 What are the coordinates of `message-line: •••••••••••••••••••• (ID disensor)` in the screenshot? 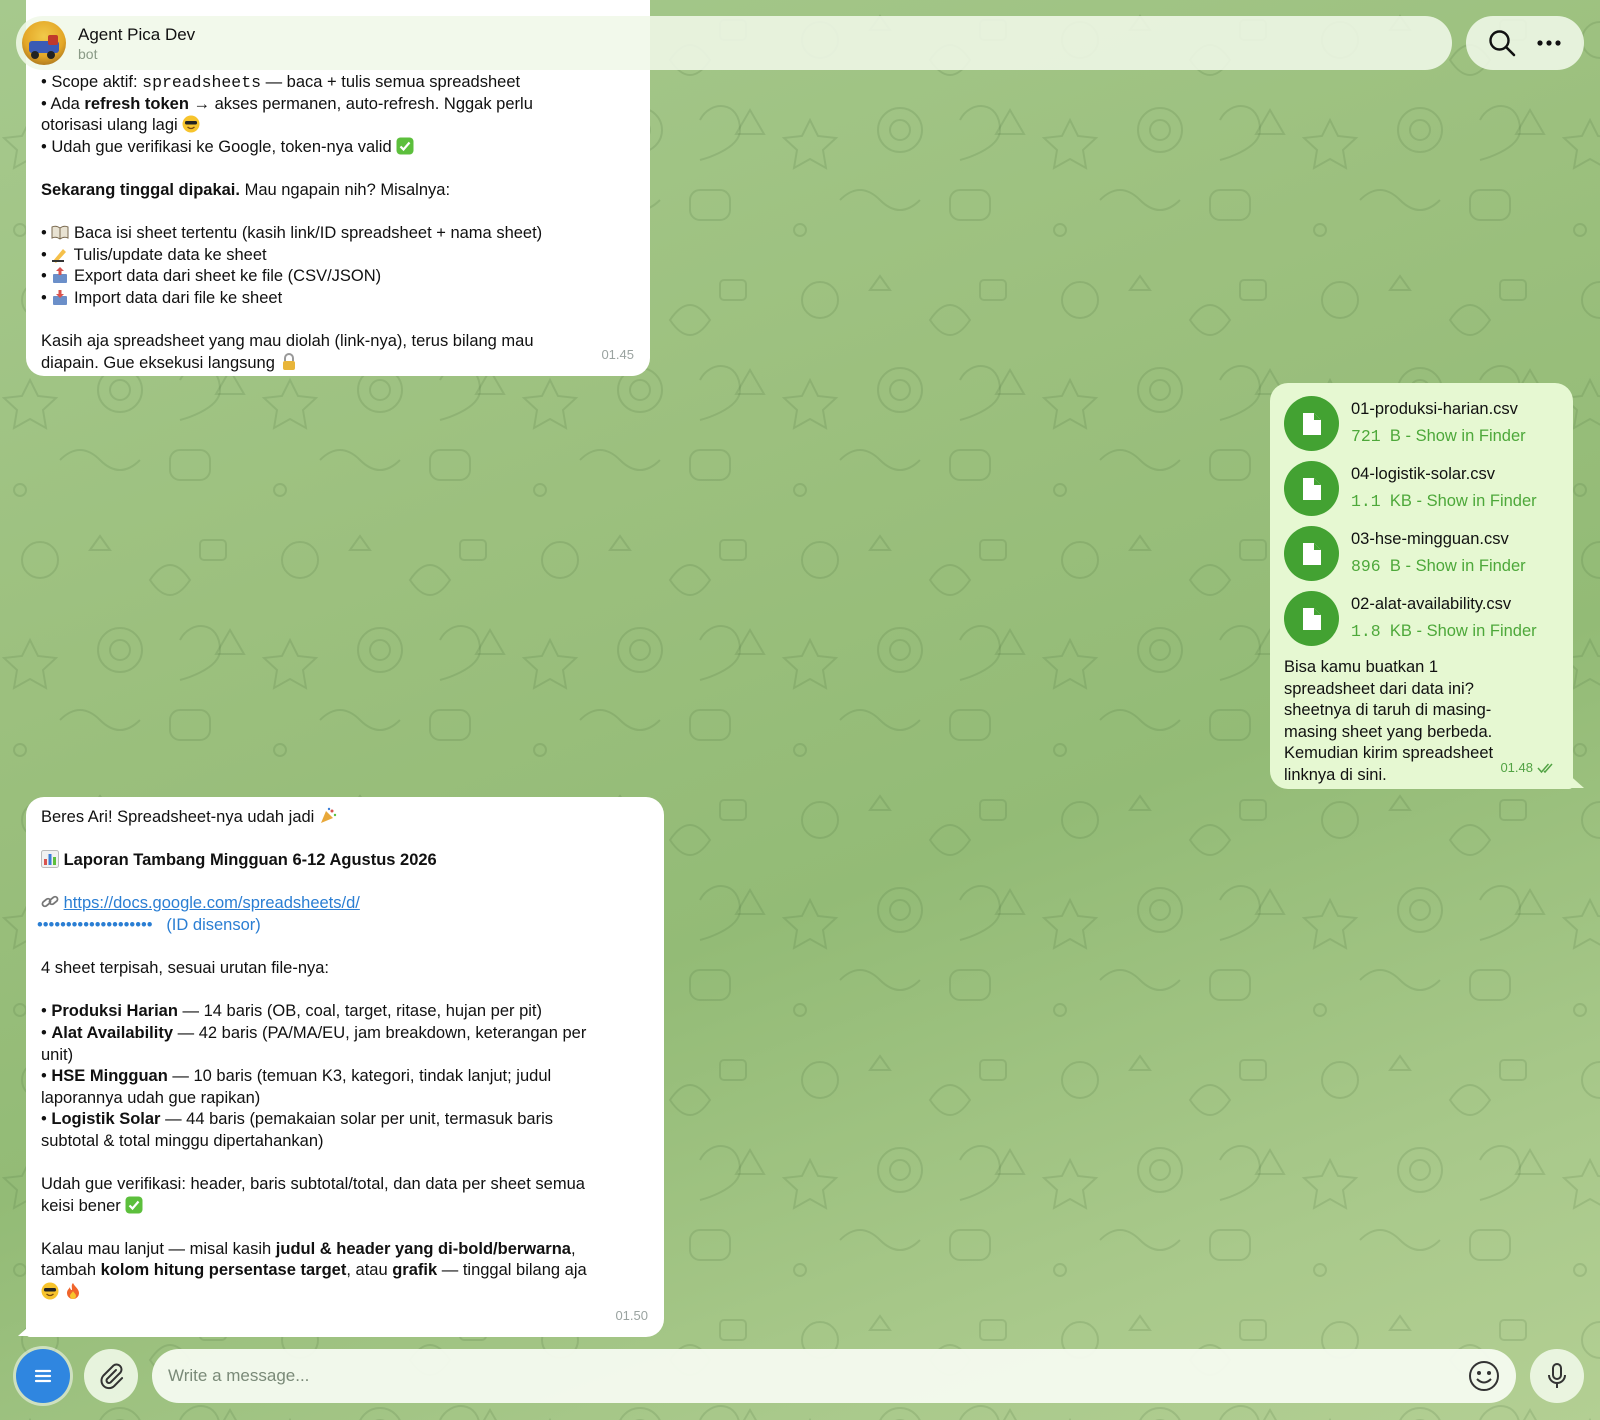 It's located at (343, 926).